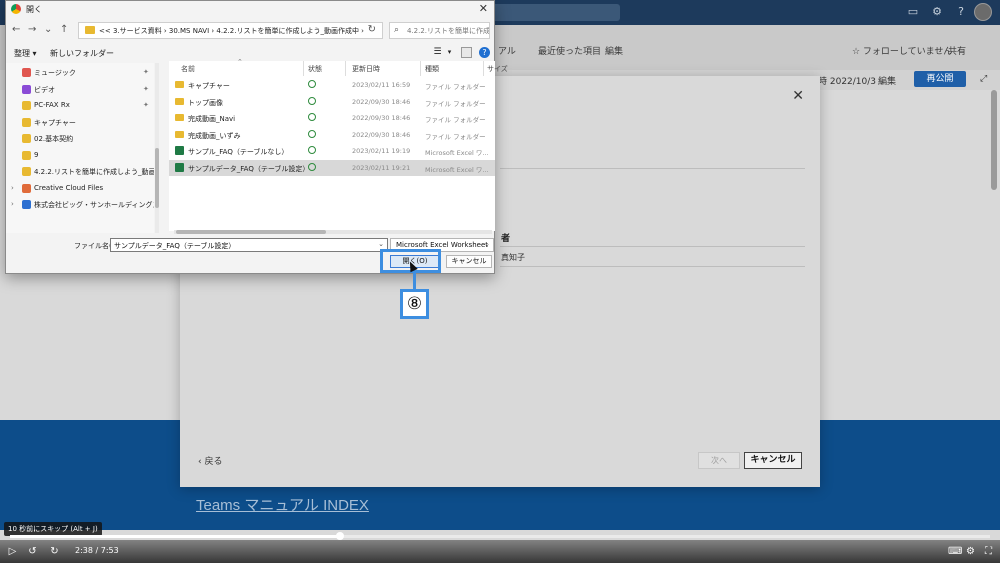 The image size is (1000, 563). I want to click on nav-pane-item-label: 4.2.2.リストを簡単に作成しよう_動画作成中, so click(94, 172).